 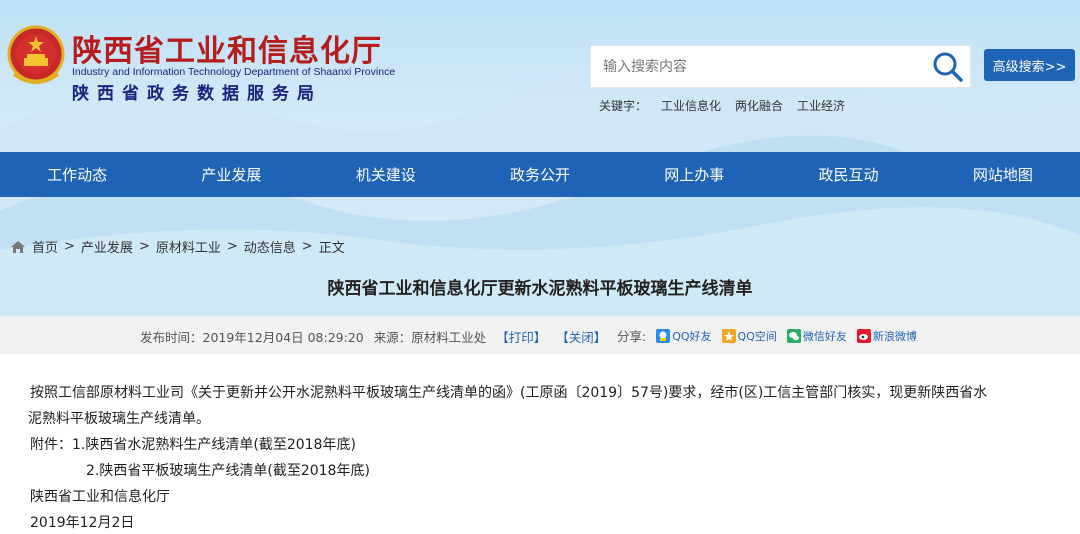 I want to click on breadcrumb-news: 动态信息, so click(x=270, y=246).